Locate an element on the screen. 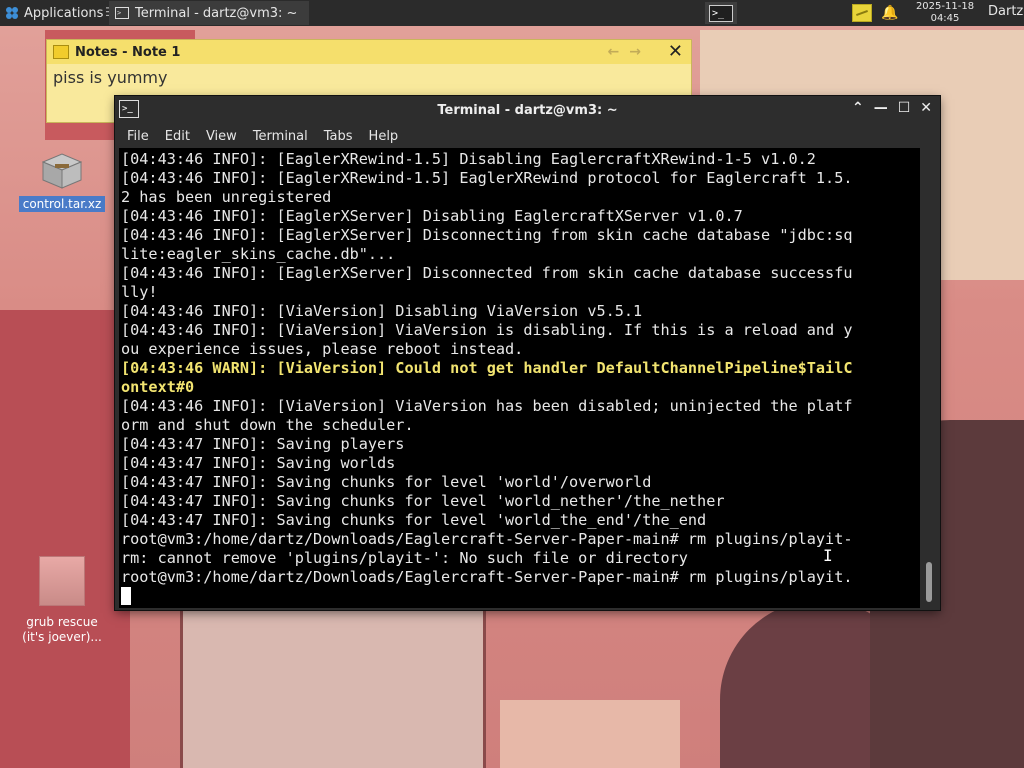  terminal-line: 2 has been unregistered is located at coordinates (226, 197).